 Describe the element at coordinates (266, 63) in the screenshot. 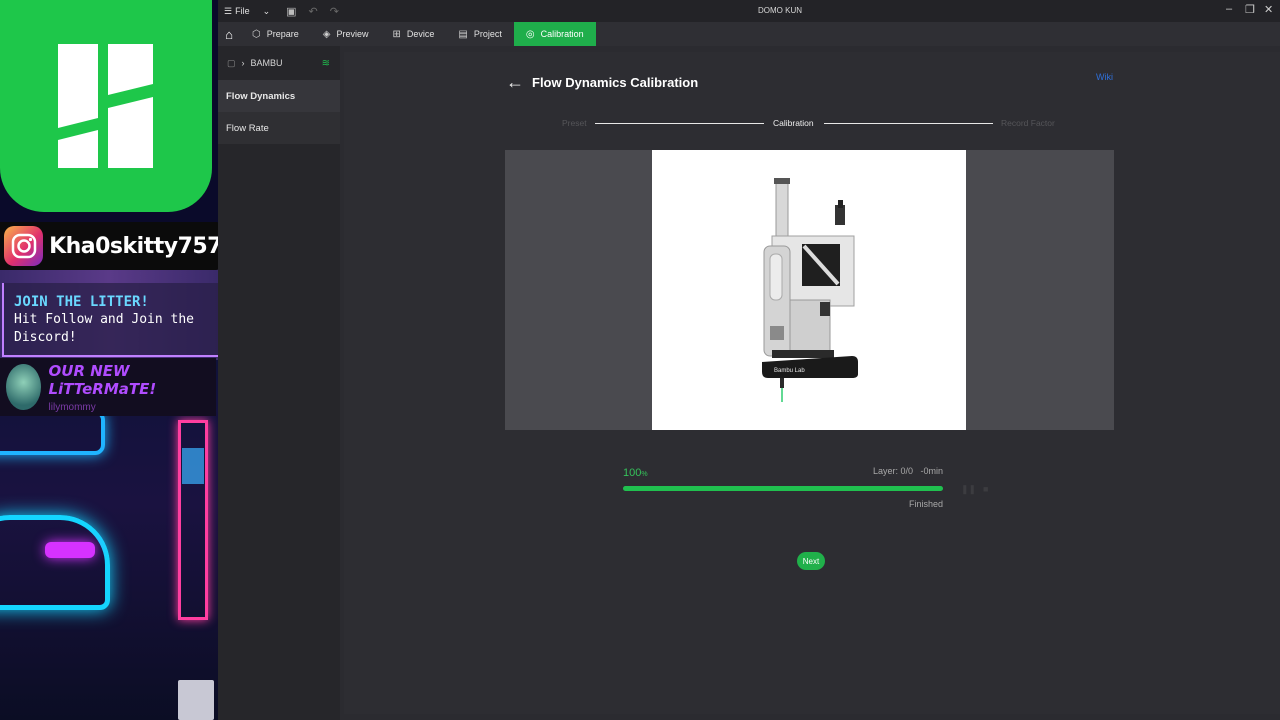

I see `device-name: BAMBU` at that location.